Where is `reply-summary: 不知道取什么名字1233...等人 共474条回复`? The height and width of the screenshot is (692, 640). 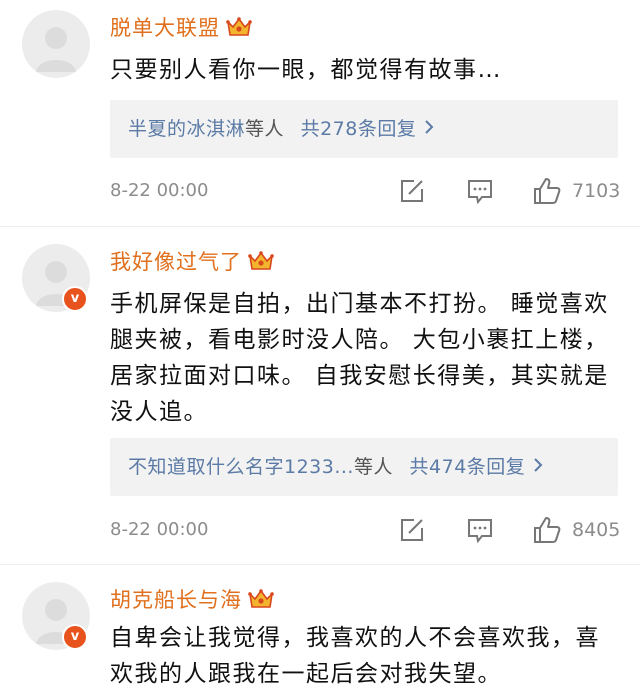
reply-summary: 不知道取什么名字1233...等人 共474条回复 is located at coordinates (364, 467).